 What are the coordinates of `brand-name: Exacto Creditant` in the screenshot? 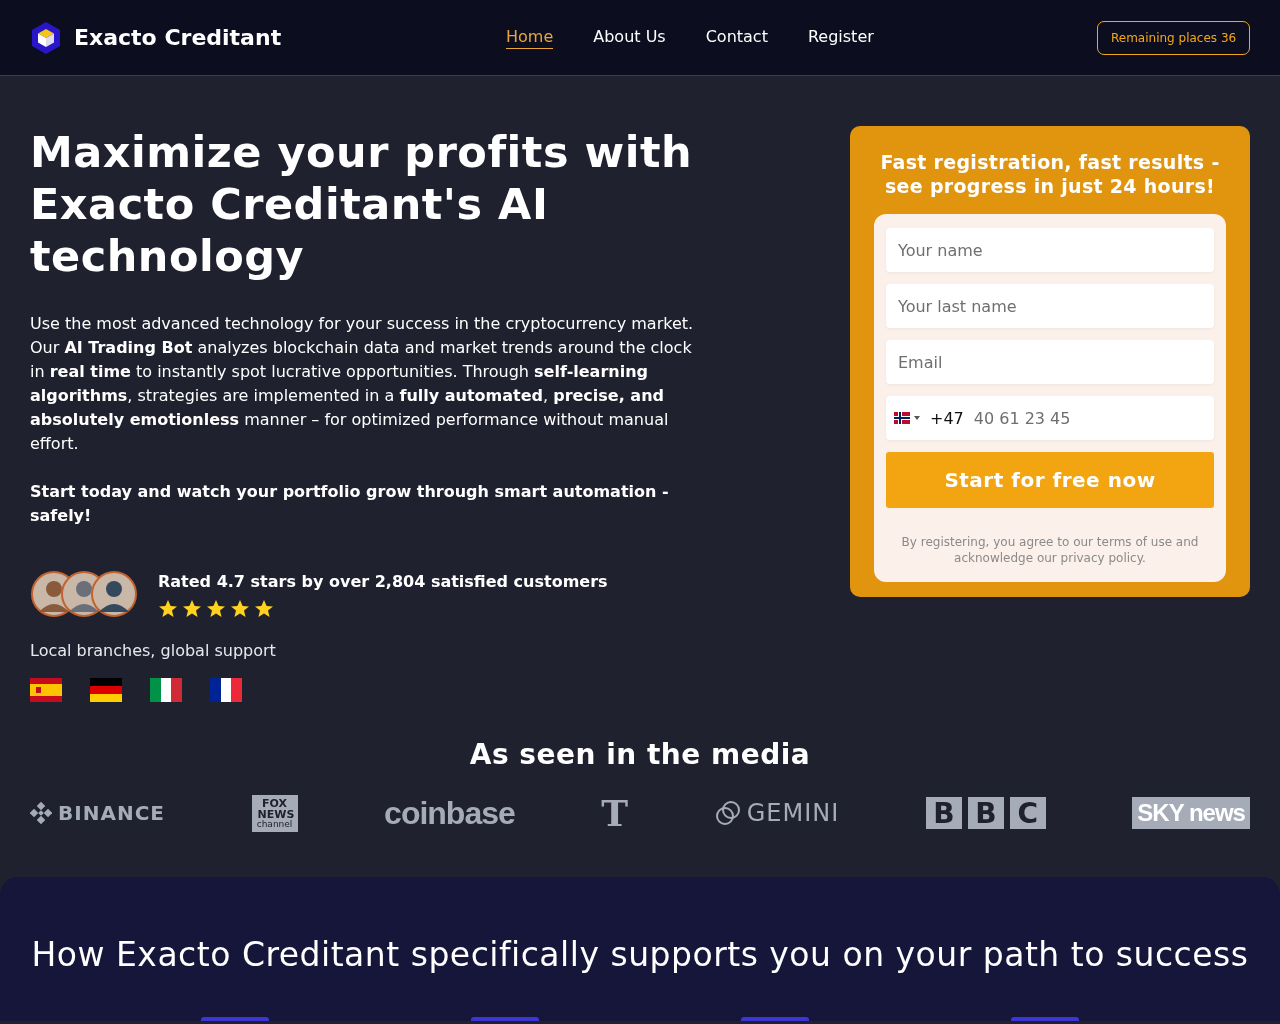 It's located at (178, 37).